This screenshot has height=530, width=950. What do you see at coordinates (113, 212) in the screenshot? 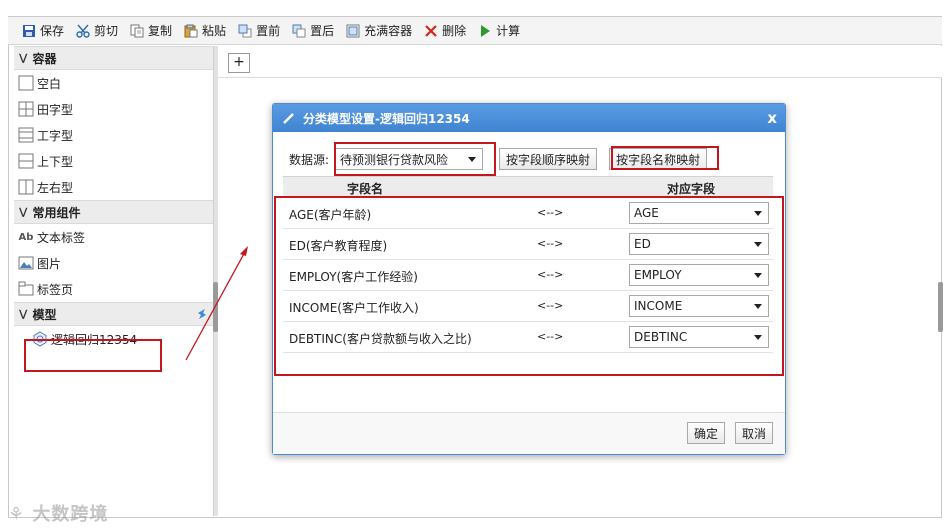
I see `section-header-components: ⋁ 常用组件` at bounding box center [113, 212].